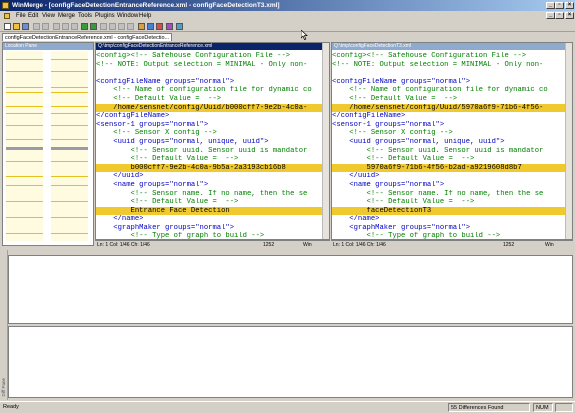 This screenshot has height=413, width=575. What do you see at coordinates (69, 146) in the screenshot?
I see `location-bar-right` at bounding box center [69, 146].